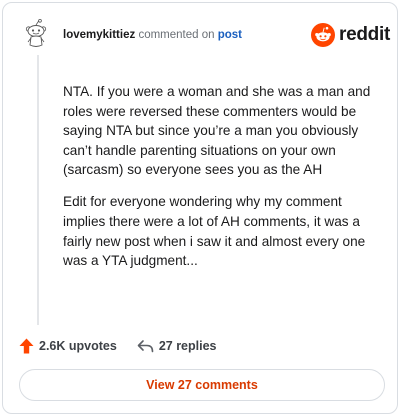 The image size is (400, 416). Describe the element at coordinates (26, 346) in the screenshot. I see `upvote-arrow-icon` at that location.